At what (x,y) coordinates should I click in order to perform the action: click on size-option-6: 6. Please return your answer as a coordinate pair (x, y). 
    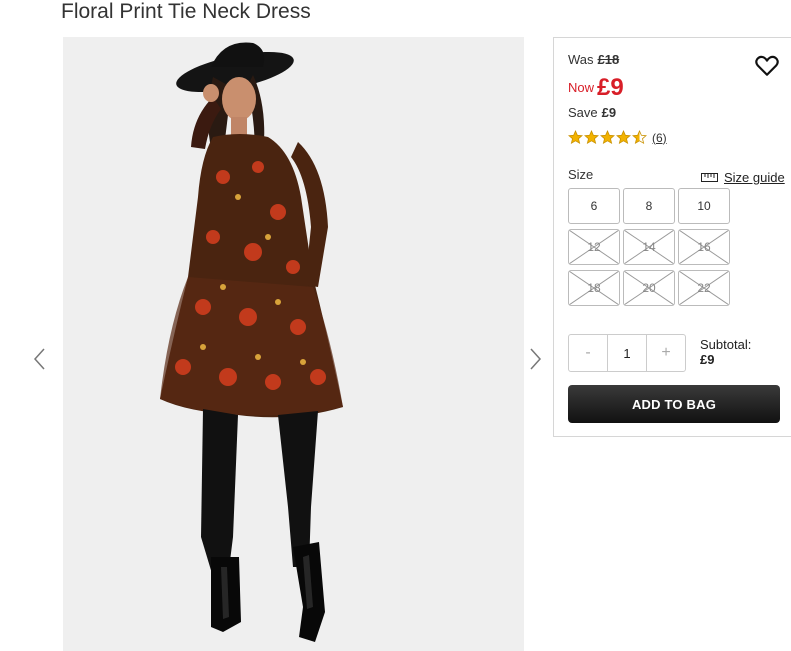
    Looking at the image, I should click on (594, 206).